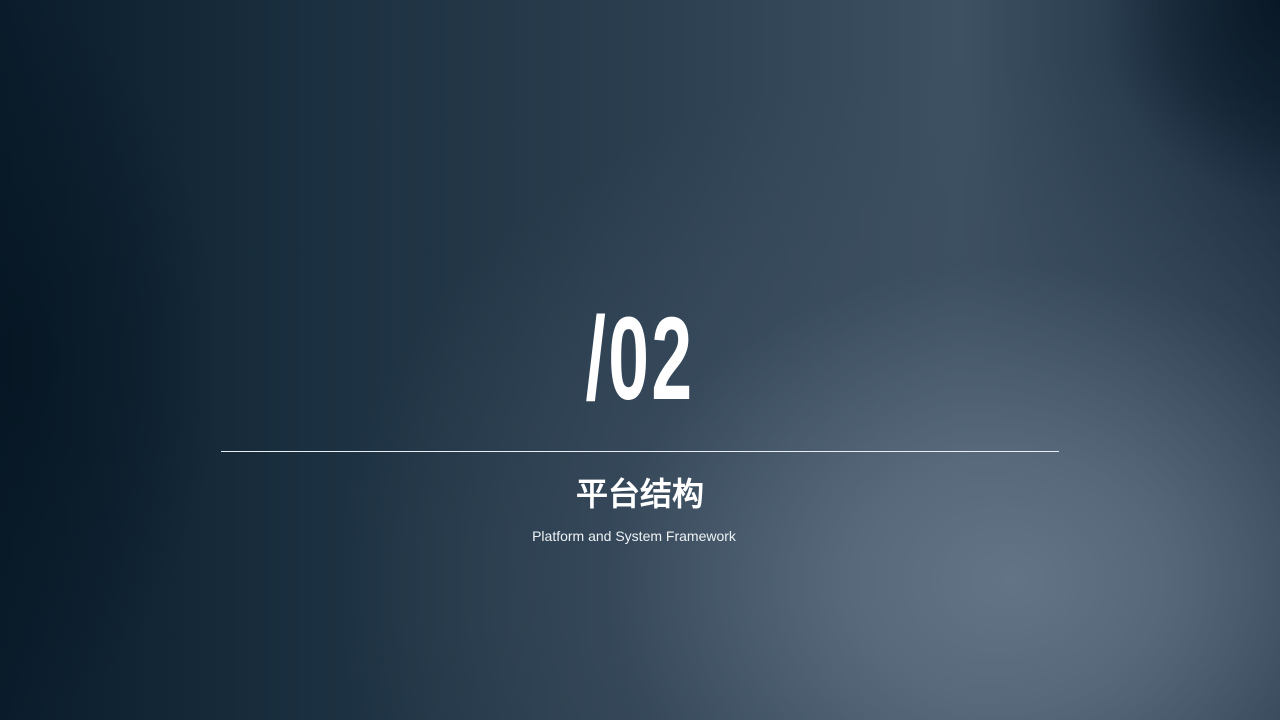 The image size is (1280, 720). I want to click on section-title: 平台结构, so click(639, 494).